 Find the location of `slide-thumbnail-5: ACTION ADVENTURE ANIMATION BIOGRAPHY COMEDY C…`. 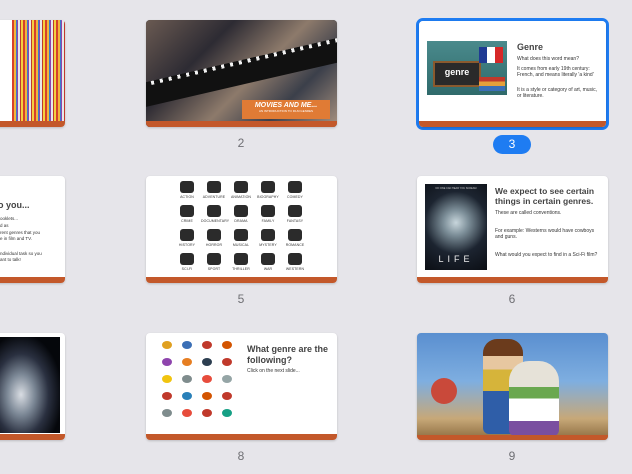

slide-thumbnail-5: ACTION ADVENTURE ANIMATION BIOGRAPHY COMEDY C… is located at coordinates (241, 229).